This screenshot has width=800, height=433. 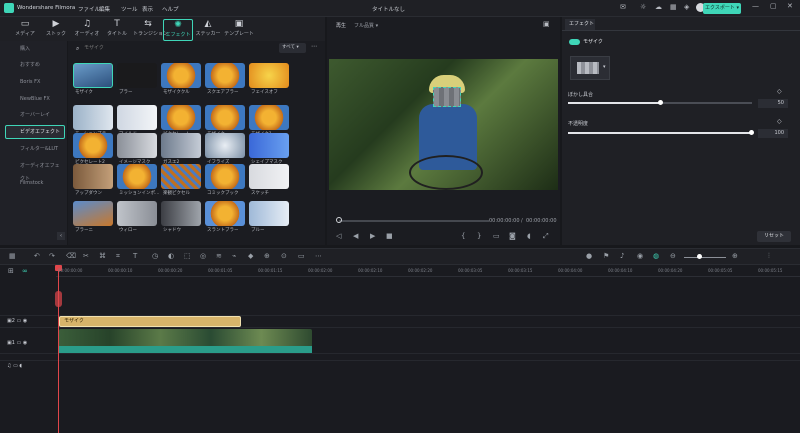 I want to click on cloud-icon: ☁, so click(x=658, y=7).